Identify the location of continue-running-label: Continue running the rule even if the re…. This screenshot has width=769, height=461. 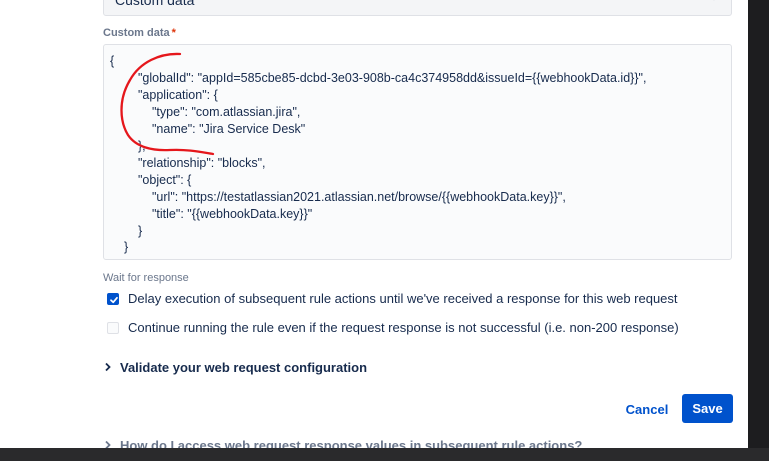
(403, 327).